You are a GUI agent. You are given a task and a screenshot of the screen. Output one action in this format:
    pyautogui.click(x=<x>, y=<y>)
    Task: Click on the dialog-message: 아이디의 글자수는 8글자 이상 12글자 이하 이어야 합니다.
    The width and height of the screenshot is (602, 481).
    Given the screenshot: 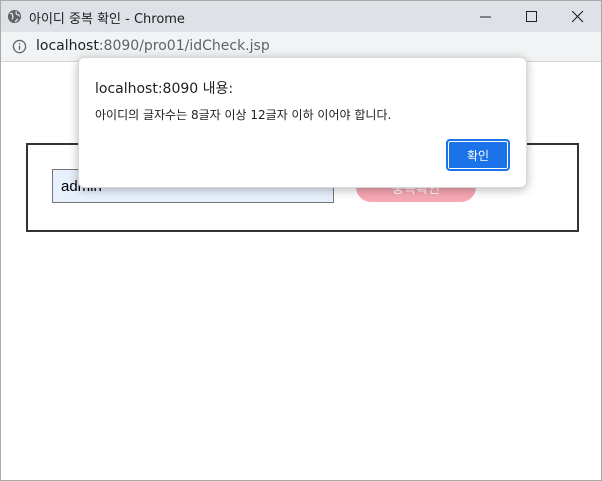 What is the action you would take?
    pyautogui.click(x=243, y=115)
    